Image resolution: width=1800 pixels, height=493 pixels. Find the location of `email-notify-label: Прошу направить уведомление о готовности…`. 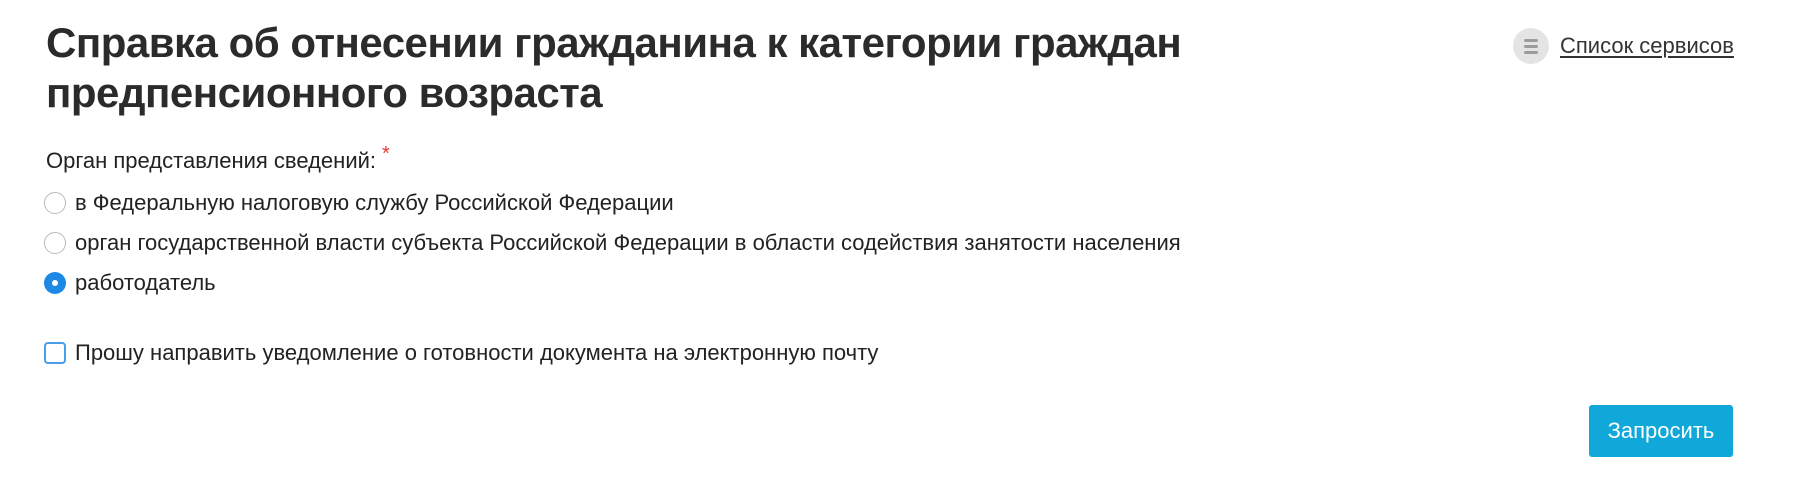

email-notify-label: Прошу направить уведомление о готовности… is located at coordinates (477, 352).